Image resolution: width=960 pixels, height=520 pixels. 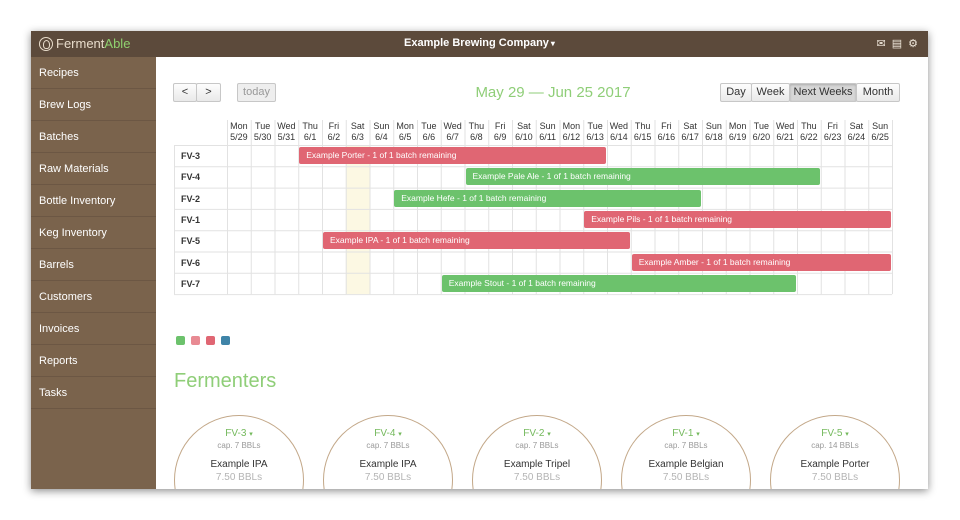 I want to click on document-icon: ▤, so click(x=897, y=43).